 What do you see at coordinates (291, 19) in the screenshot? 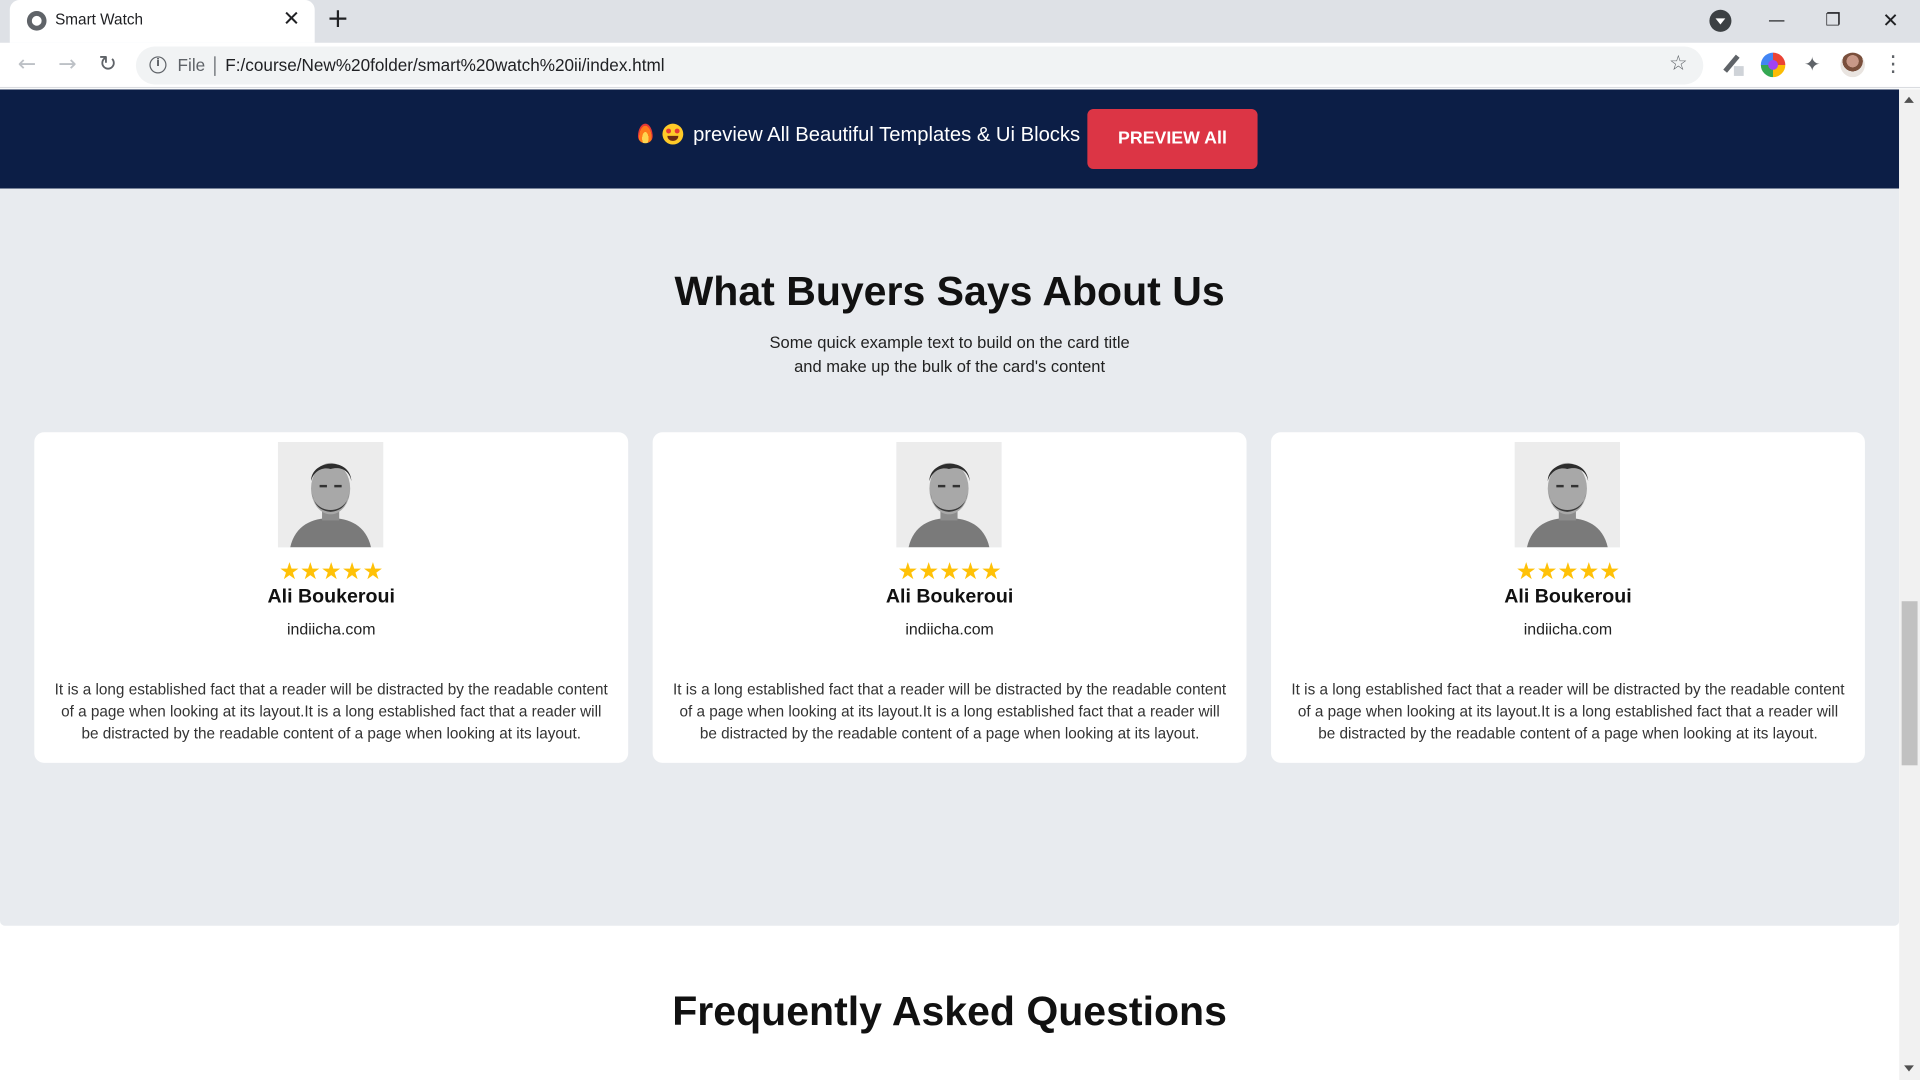
I see `tab-close-icon: ✕` at bounding box center [291, 19].